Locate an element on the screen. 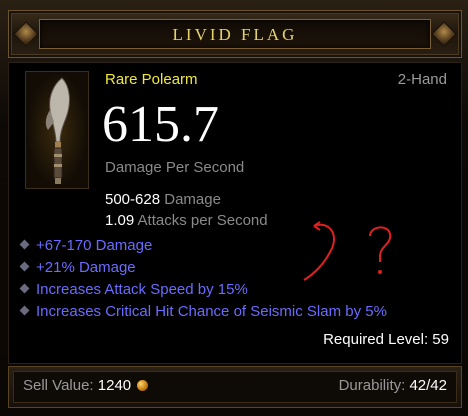 The width and height of the screenshot is (468, 416). durability-value: 42/42 is located at coordinates (428, 385).